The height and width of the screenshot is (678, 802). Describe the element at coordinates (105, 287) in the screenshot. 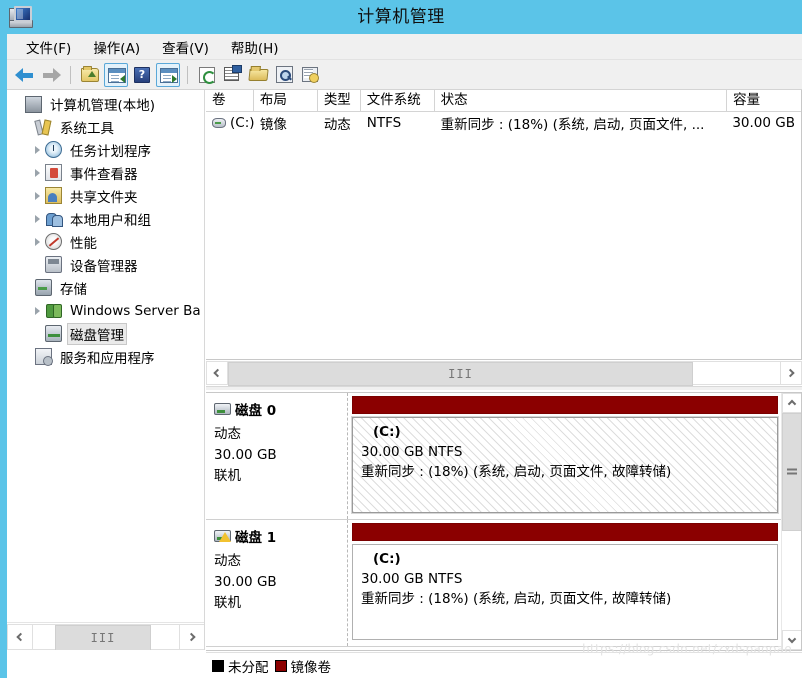

I see `sidebar-item-storage: 存储` at that location.